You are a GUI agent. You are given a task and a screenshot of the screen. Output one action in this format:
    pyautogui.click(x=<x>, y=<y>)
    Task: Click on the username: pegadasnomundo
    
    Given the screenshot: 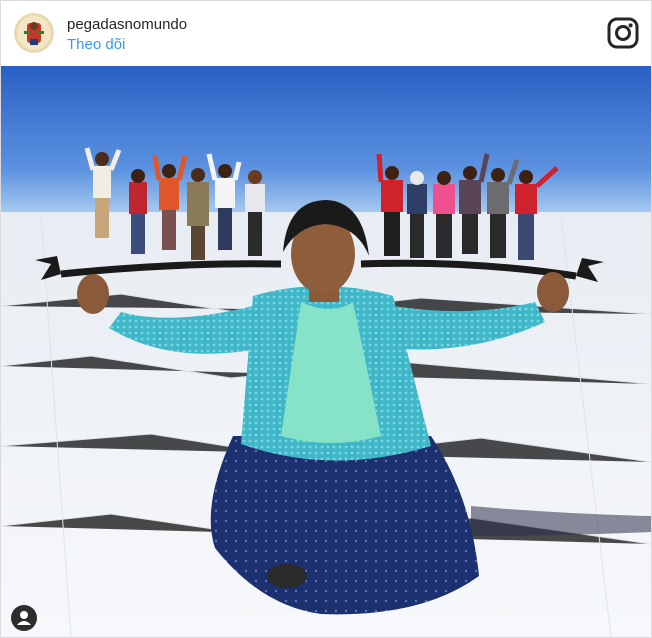 What is the action you would take?
    pyautogui.click(x=127, y=24)
    